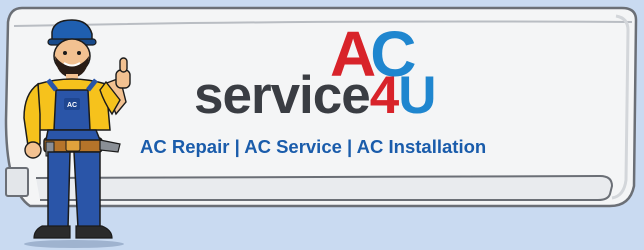 The width and height of the screenshot is (644, 250). Describe the element at coordinates (313, 146) in the screenshot. I see `services-tagline: AC Repair | AC Service | AC Installation` at that location.